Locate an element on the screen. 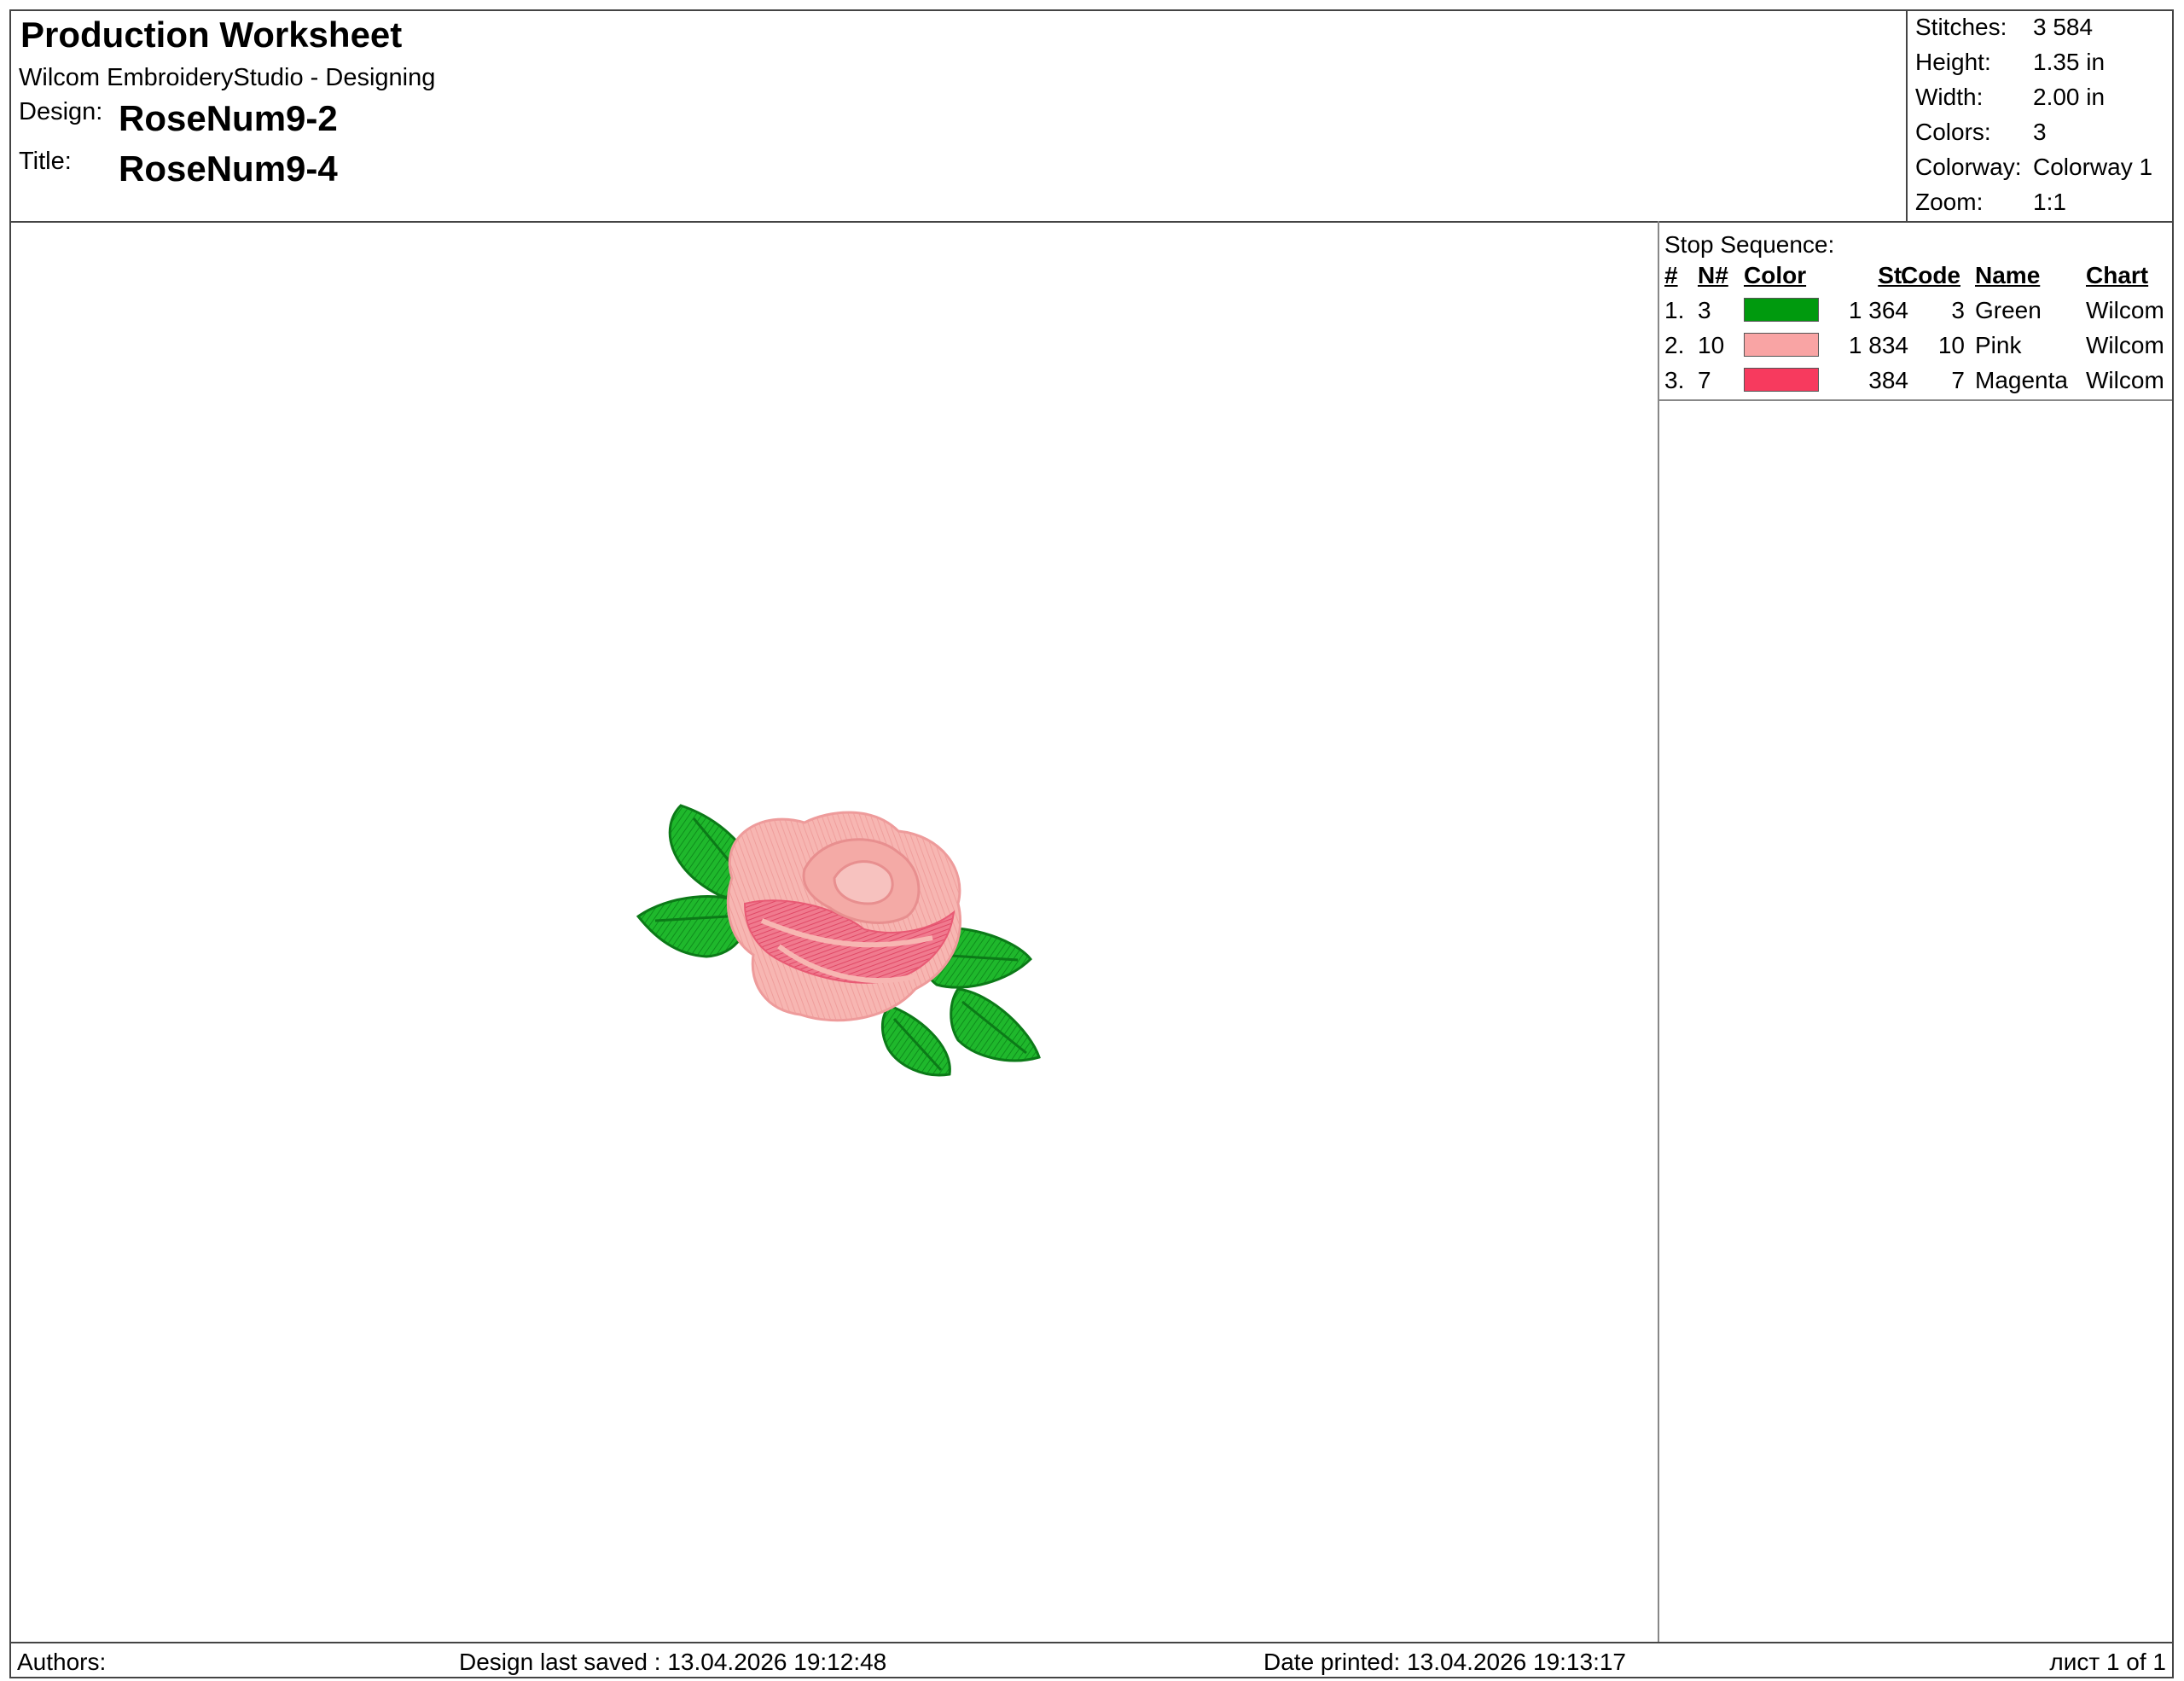  stop-sequence-title: Stop Sequence: is located at coordinates (1749, 245).